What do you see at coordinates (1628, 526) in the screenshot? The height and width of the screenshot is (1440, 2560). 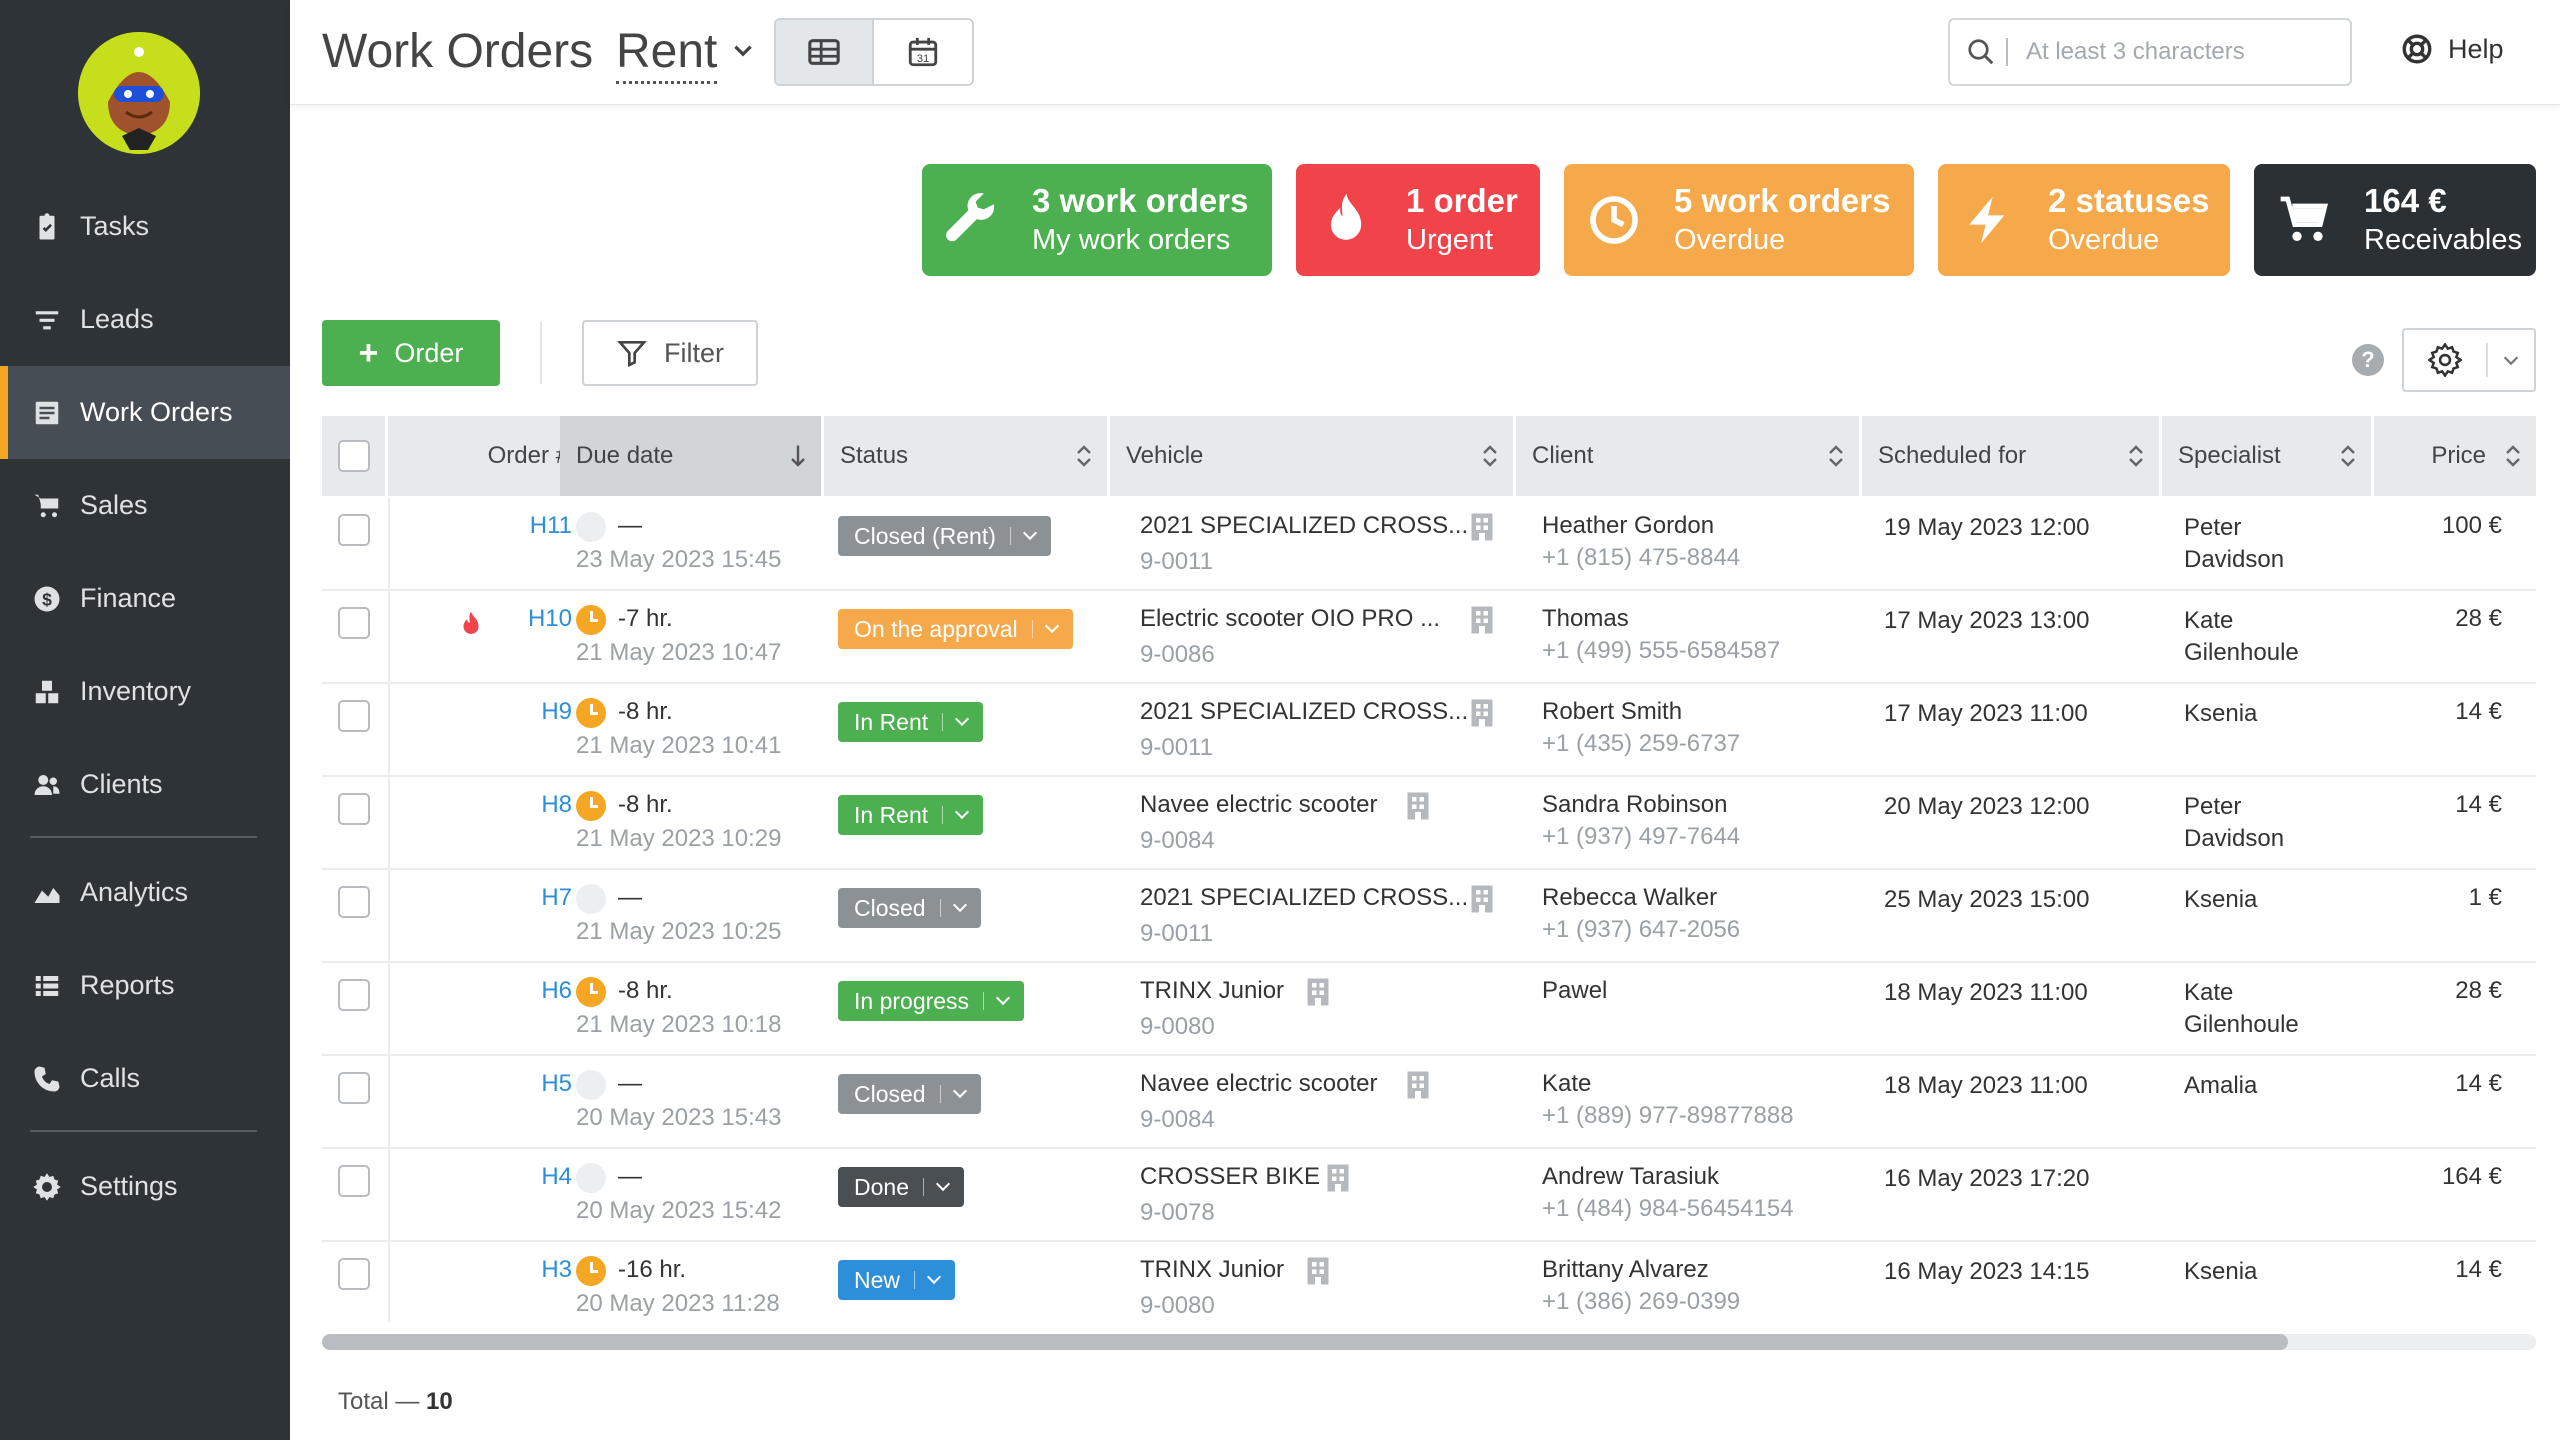 I see `client-name: Heather Gordon` at bounding box center [1628, 526].